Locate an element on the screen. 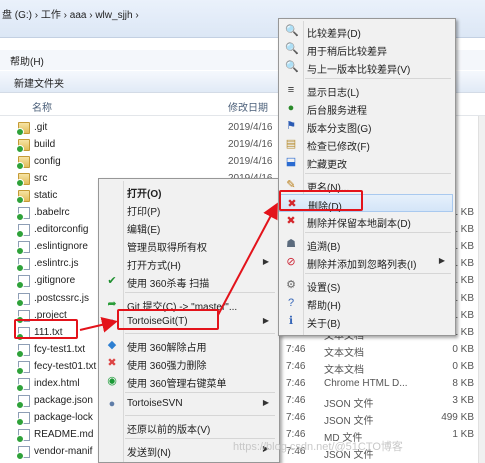 Image resolution: width=485 pixels, height=463 pixels. watermark: https://blog.csdn.net/@51CTO博客 is located at coordinates (318, 447).